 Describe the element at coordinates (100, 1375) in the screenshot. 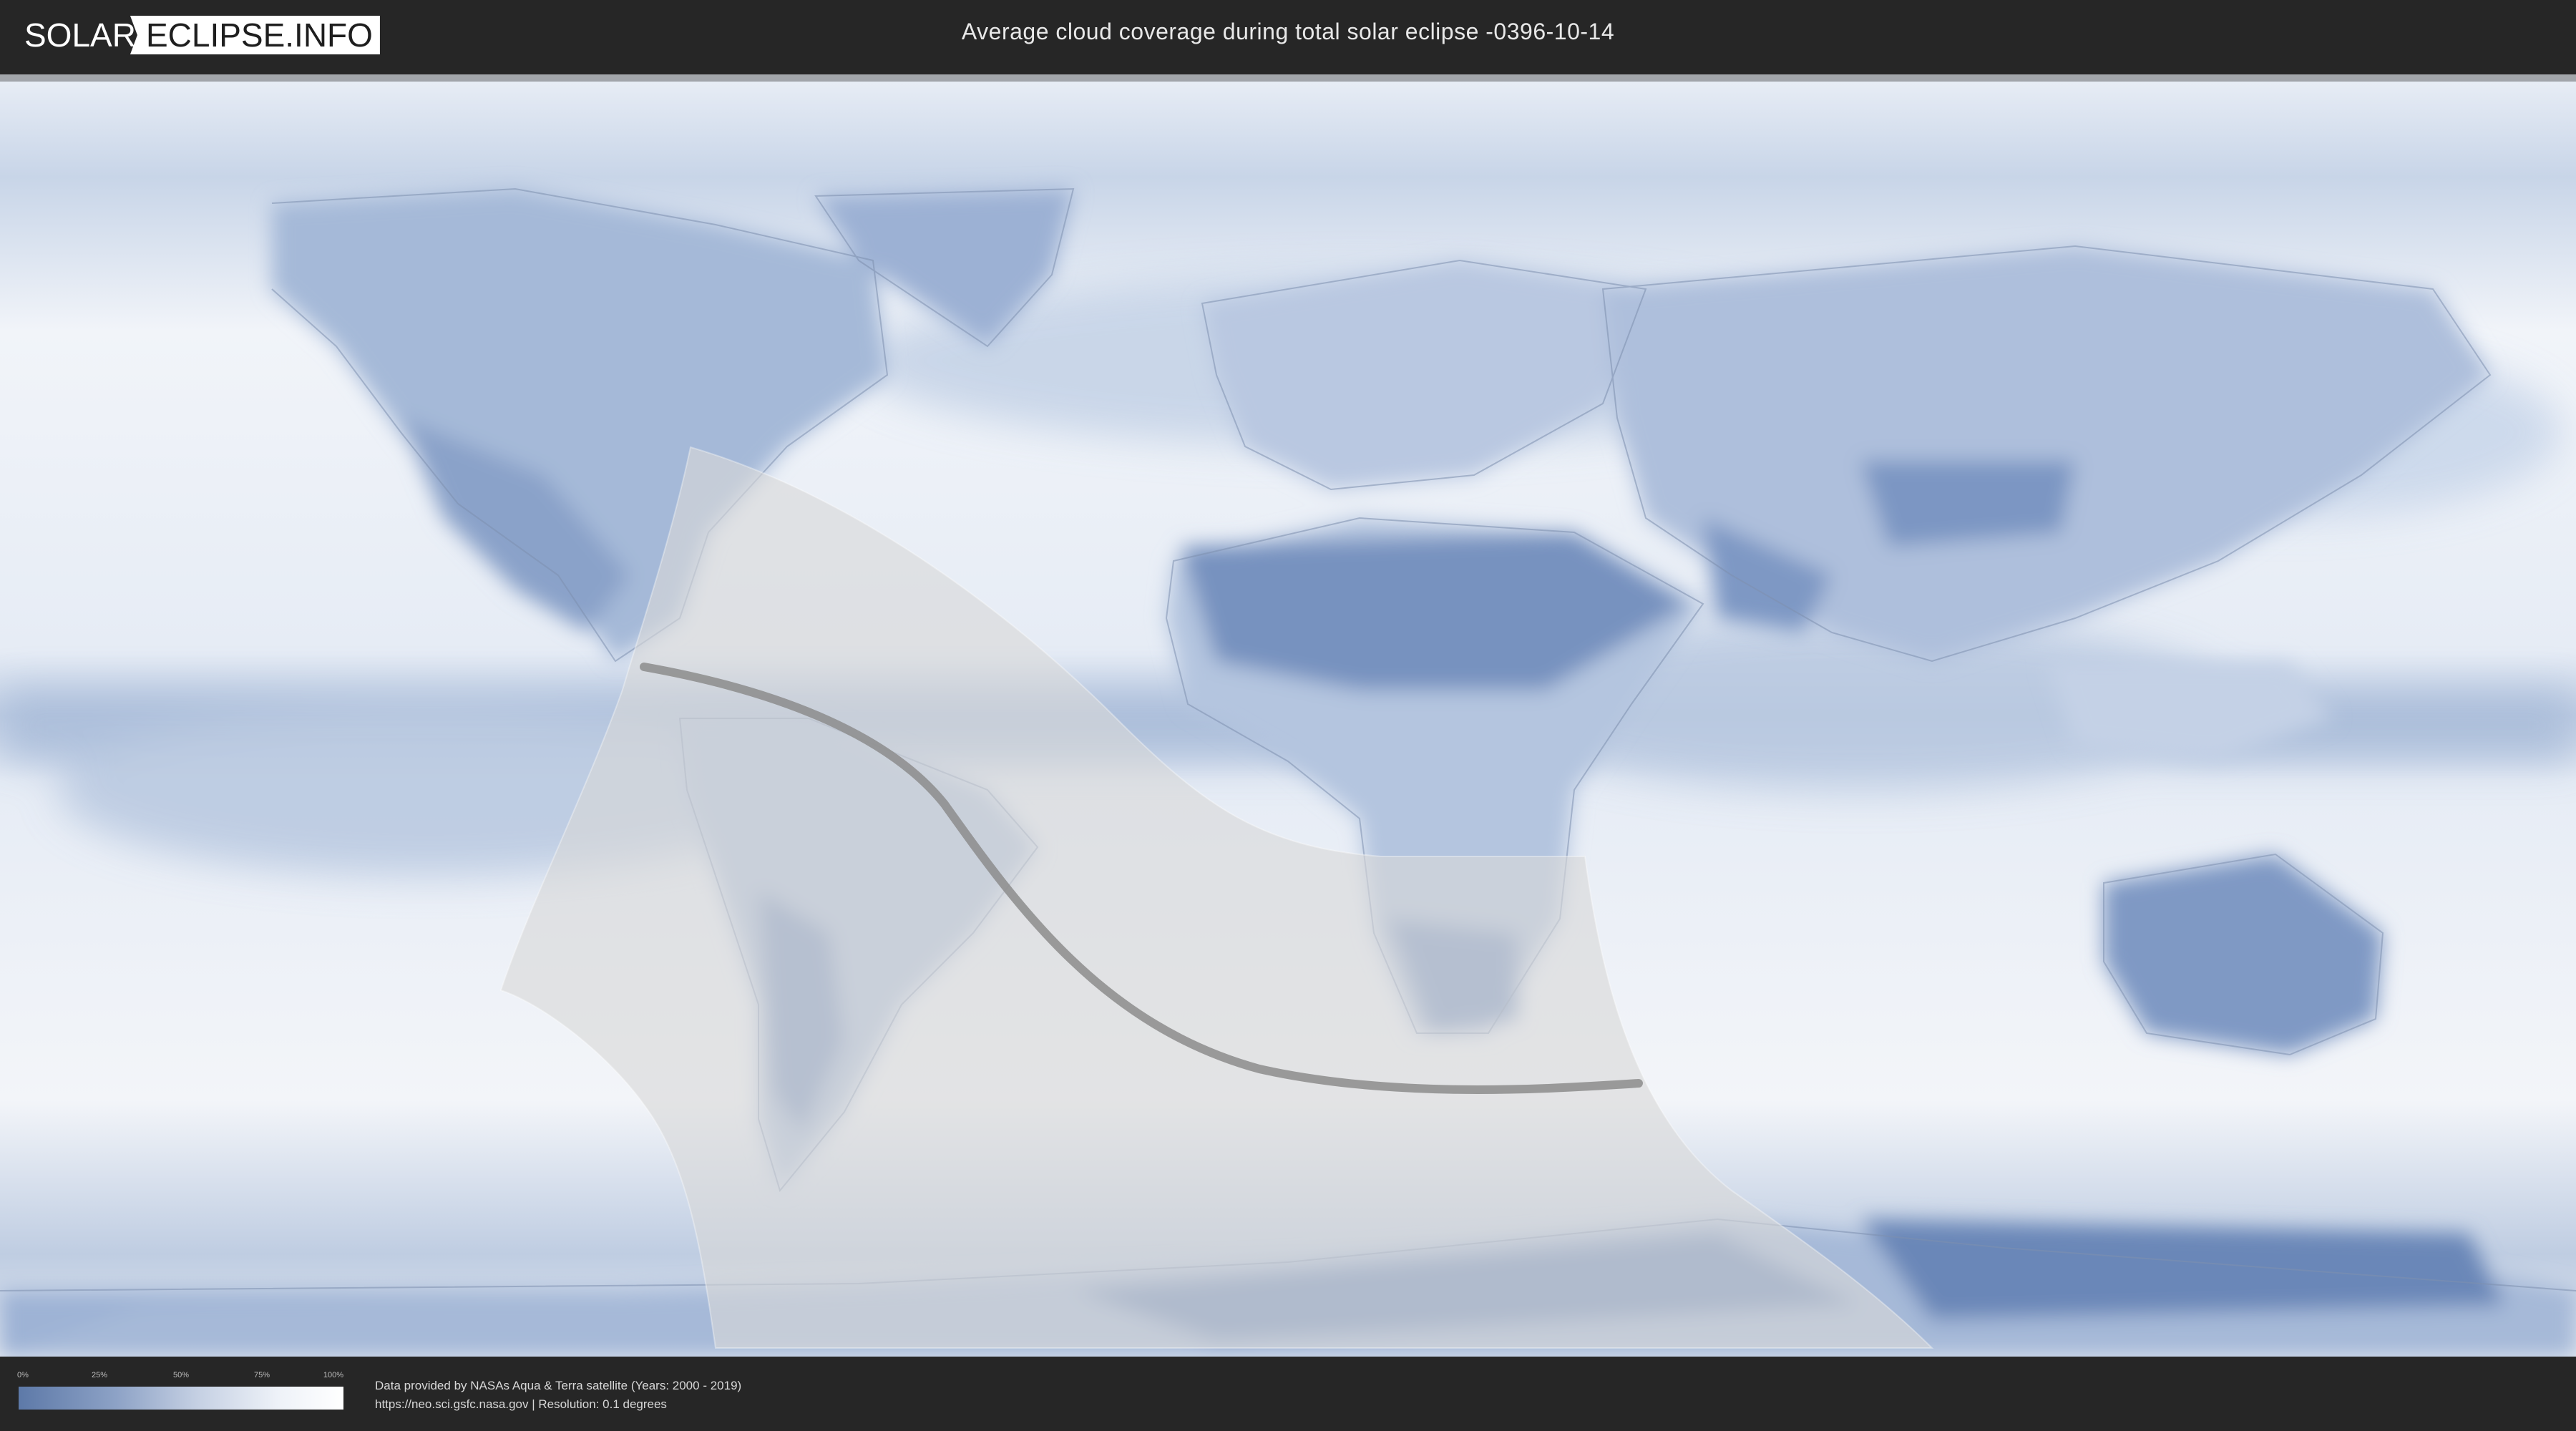

I see `legend-tick-25: 25%` at that location.